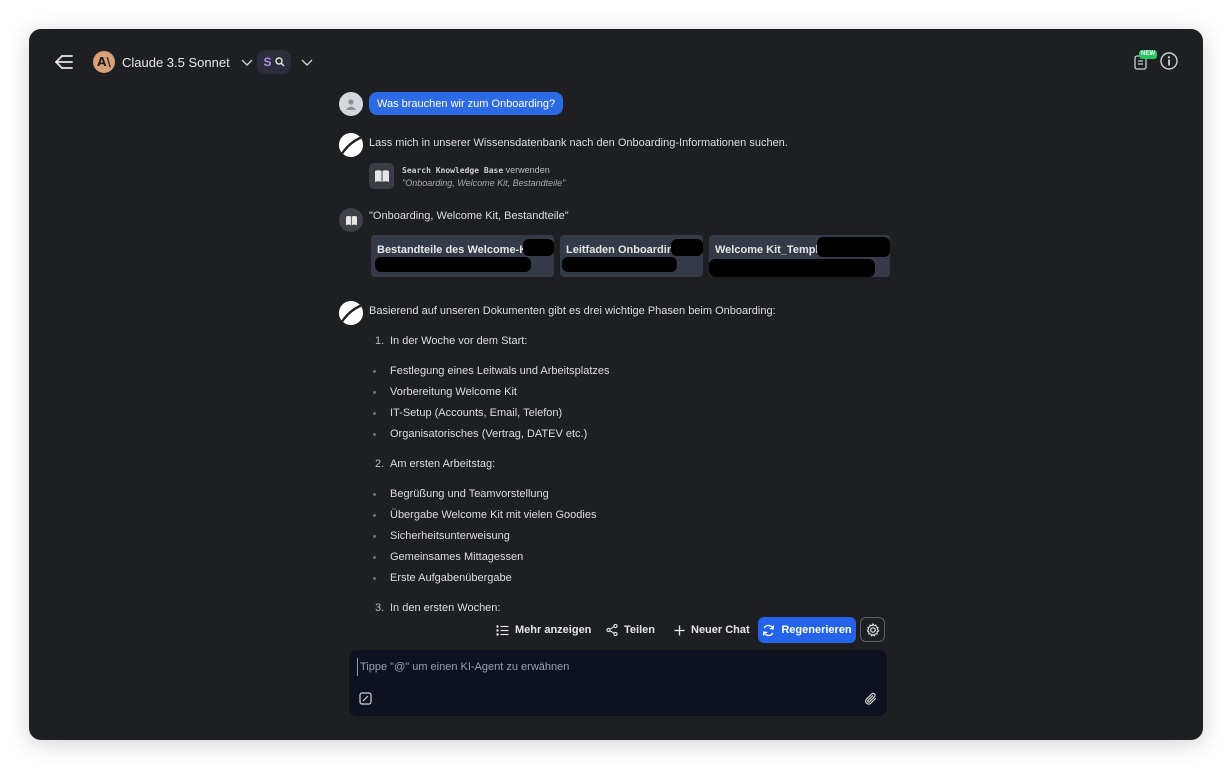 This screenshot has height=769, width=1232. Describe the element at coordinates (469, 494) in the screenshot. I see `list-item: Begrüßung und Teamvorstellung` at that location.